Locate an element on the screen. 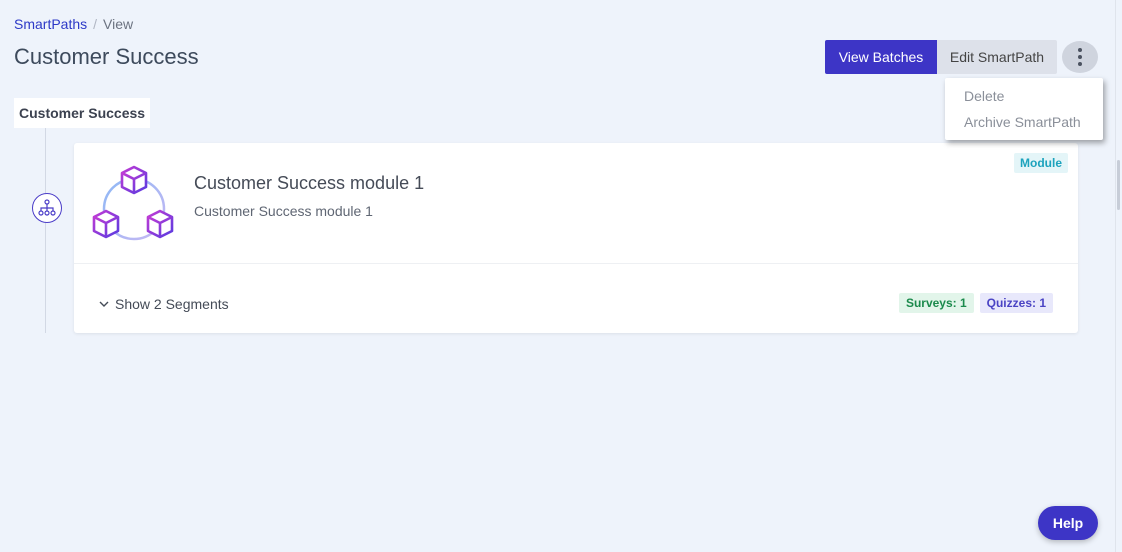  breadcrumb: SmartPaths / View is located at coordinates (73, 24).